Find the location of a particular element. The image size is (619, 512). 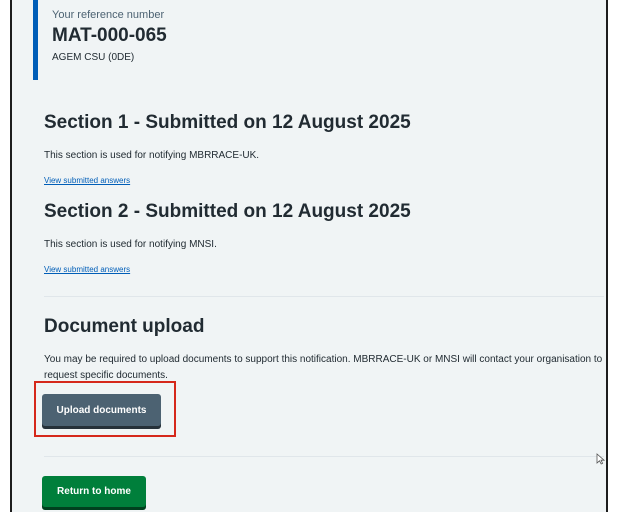

mouse-cursor-icon is located at coordinates (600, 459).